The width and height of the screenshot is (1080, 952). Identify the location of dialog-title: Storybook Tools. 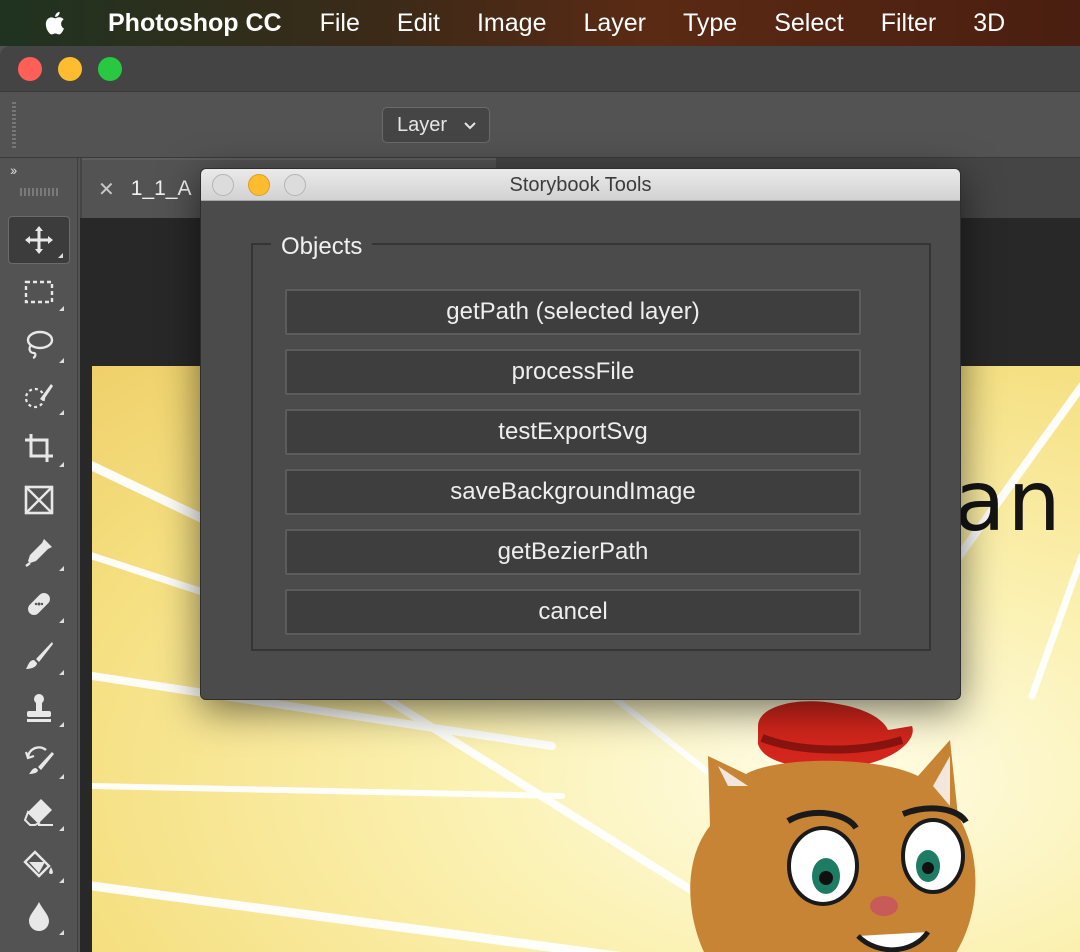
(580, 185).